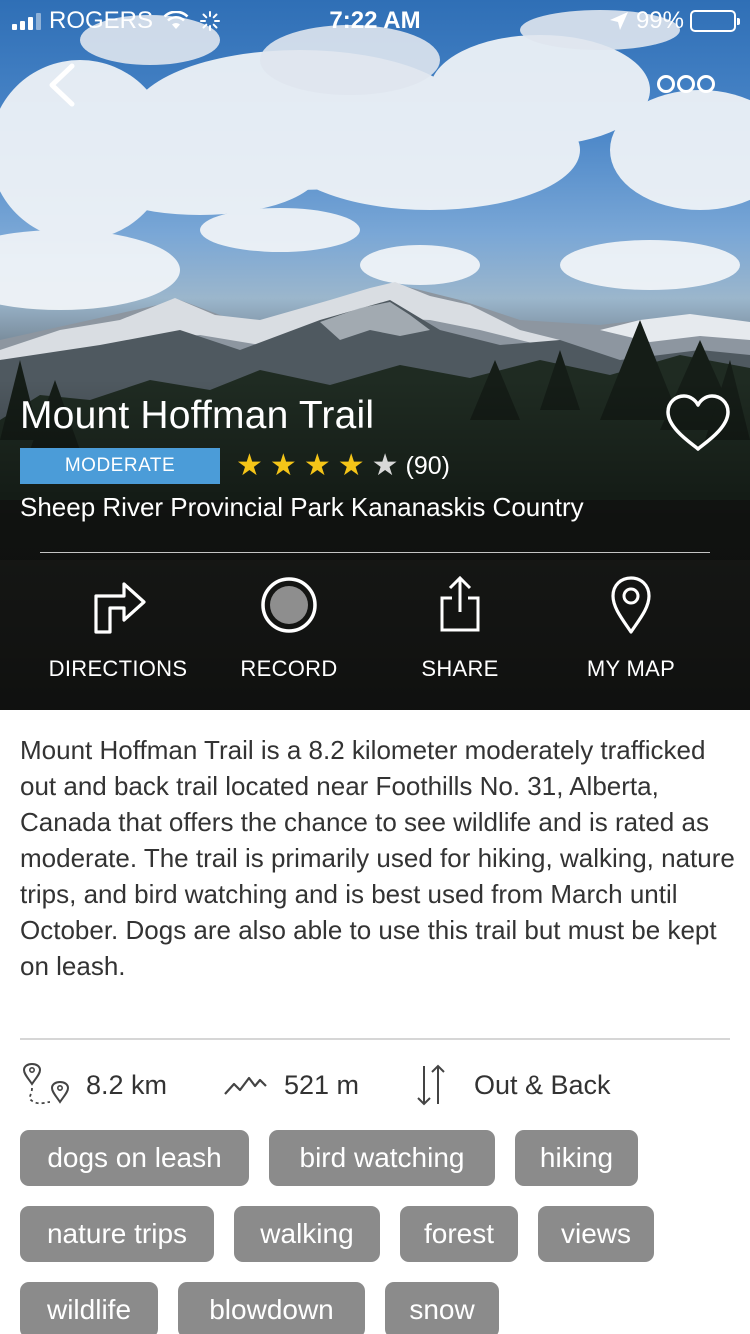  What do you see at coordinates (382, 1158) in the screenshot?
I see `tag-chip: bird watching` at bounding box center [382, 1158].